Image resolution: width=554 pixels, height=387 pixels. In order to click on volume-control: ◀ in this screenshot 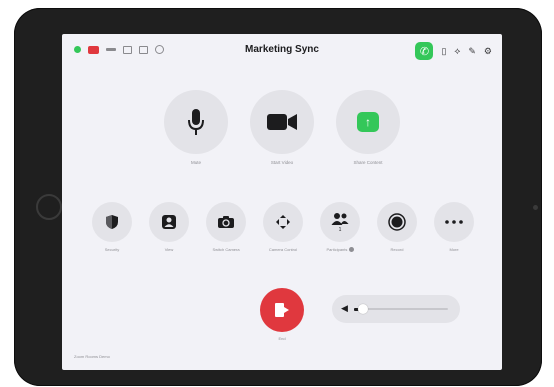, I will do `click(396, 309)`.